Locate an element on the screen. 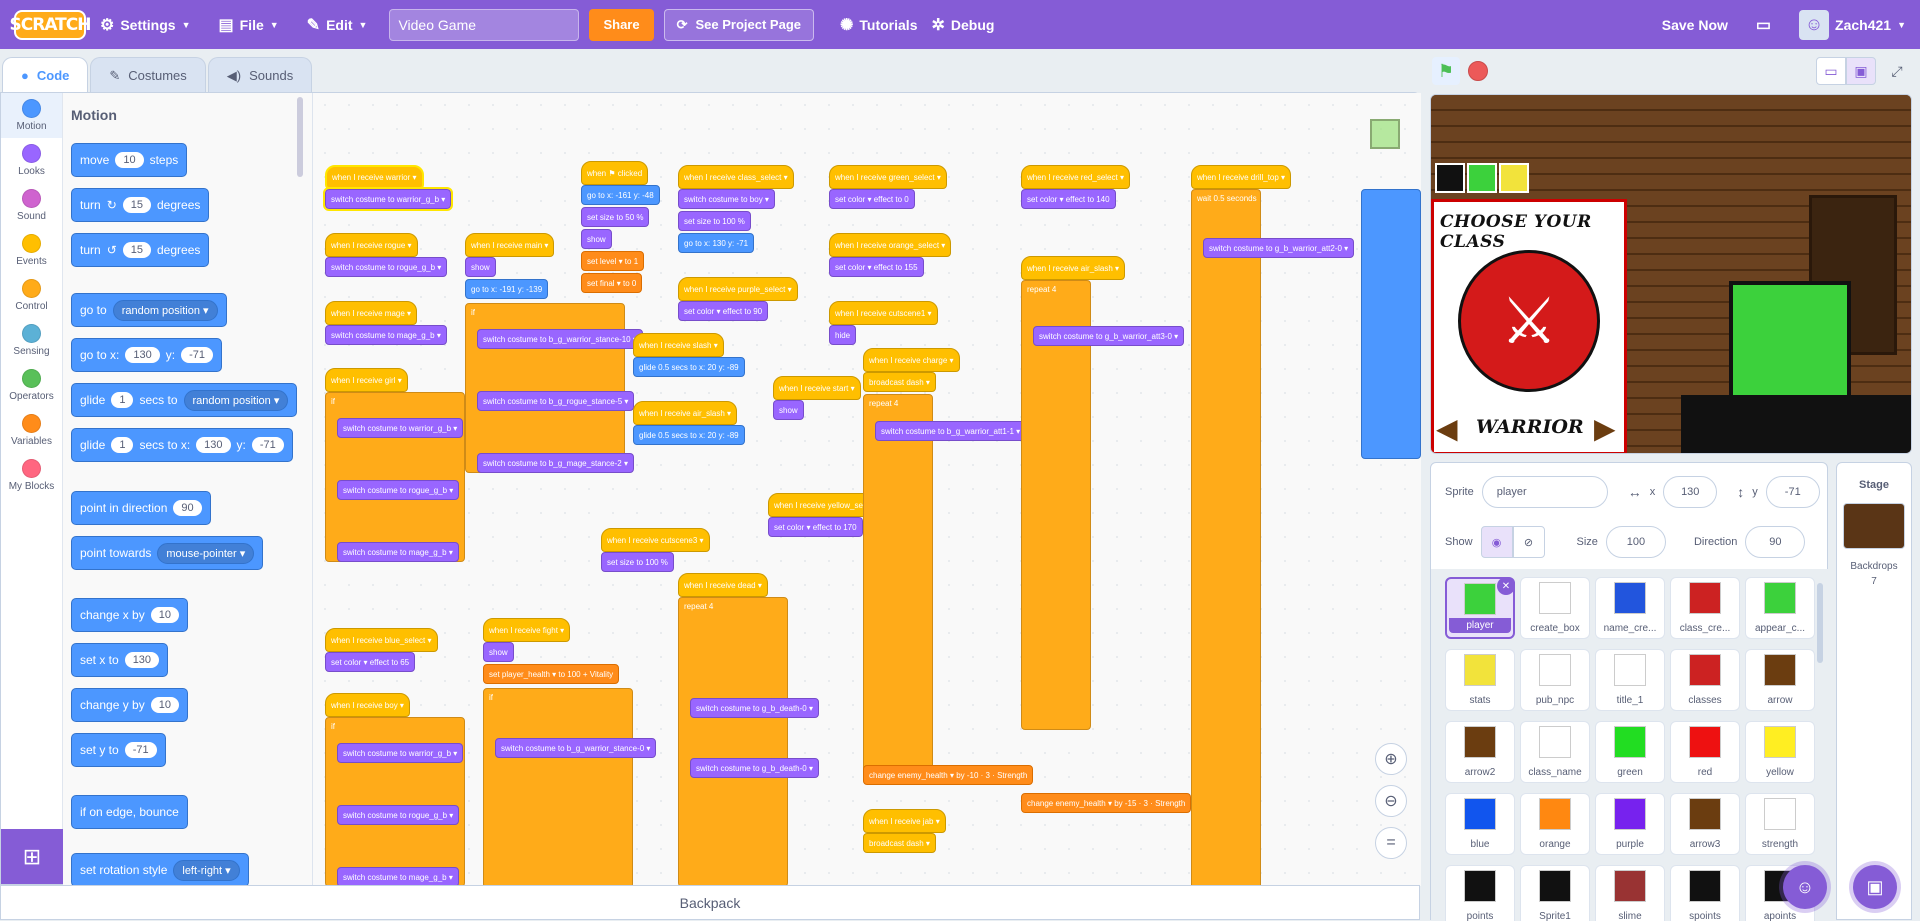 The width and height of the screenshot is (1920, 921). category-variables: Variables is located at coordinates (31, 430).